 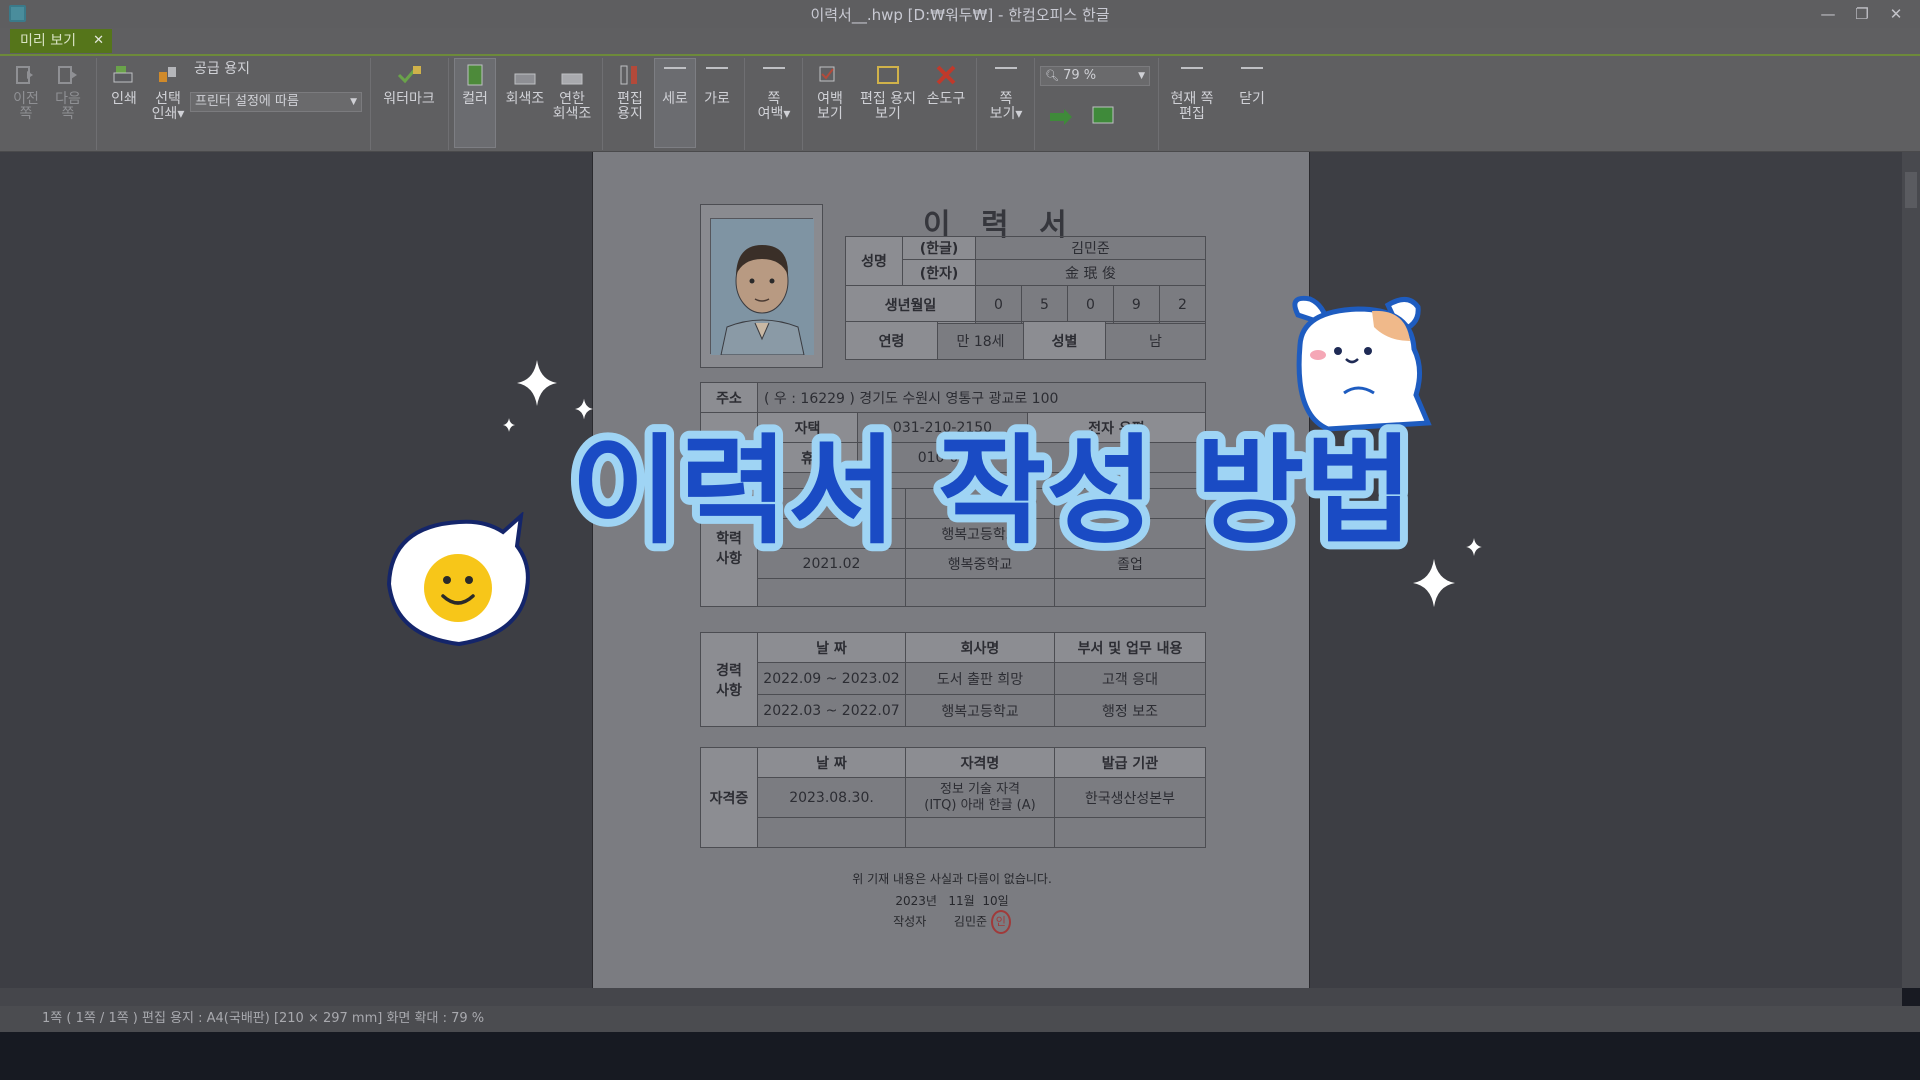 I want to click on gray-mode-label: 회색조, so click(x=525, y=99).